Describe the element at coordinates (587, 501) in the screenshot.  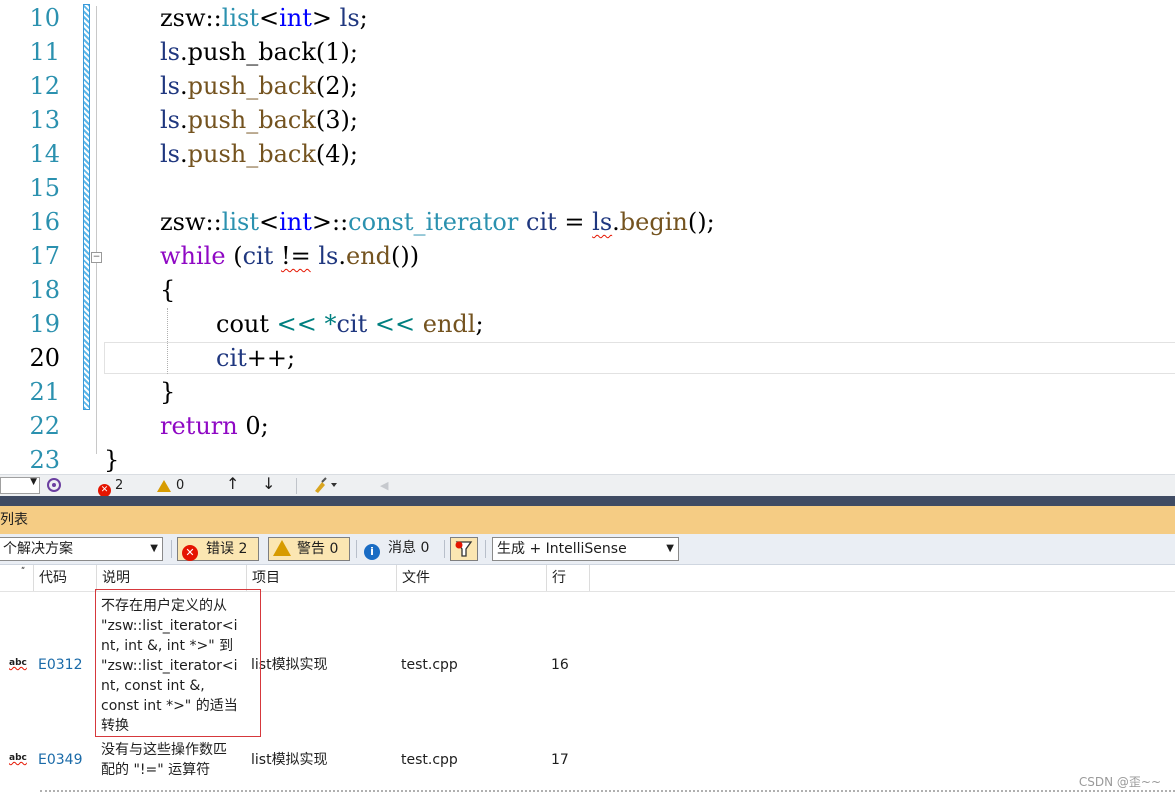
I see `panel-divider` at that location.